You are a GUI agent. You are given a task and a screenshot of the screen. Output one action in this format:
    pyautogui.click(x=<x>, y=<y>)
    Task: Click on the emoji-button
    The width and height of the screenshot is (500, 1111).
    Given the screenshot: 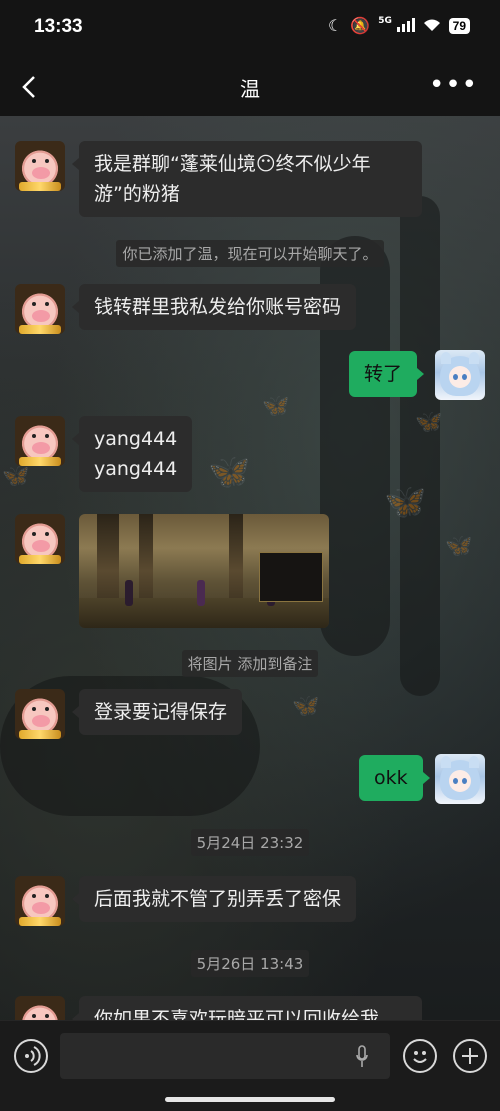 What is the action you would take?
    pyautogui.click(x=420, y=1056)
    